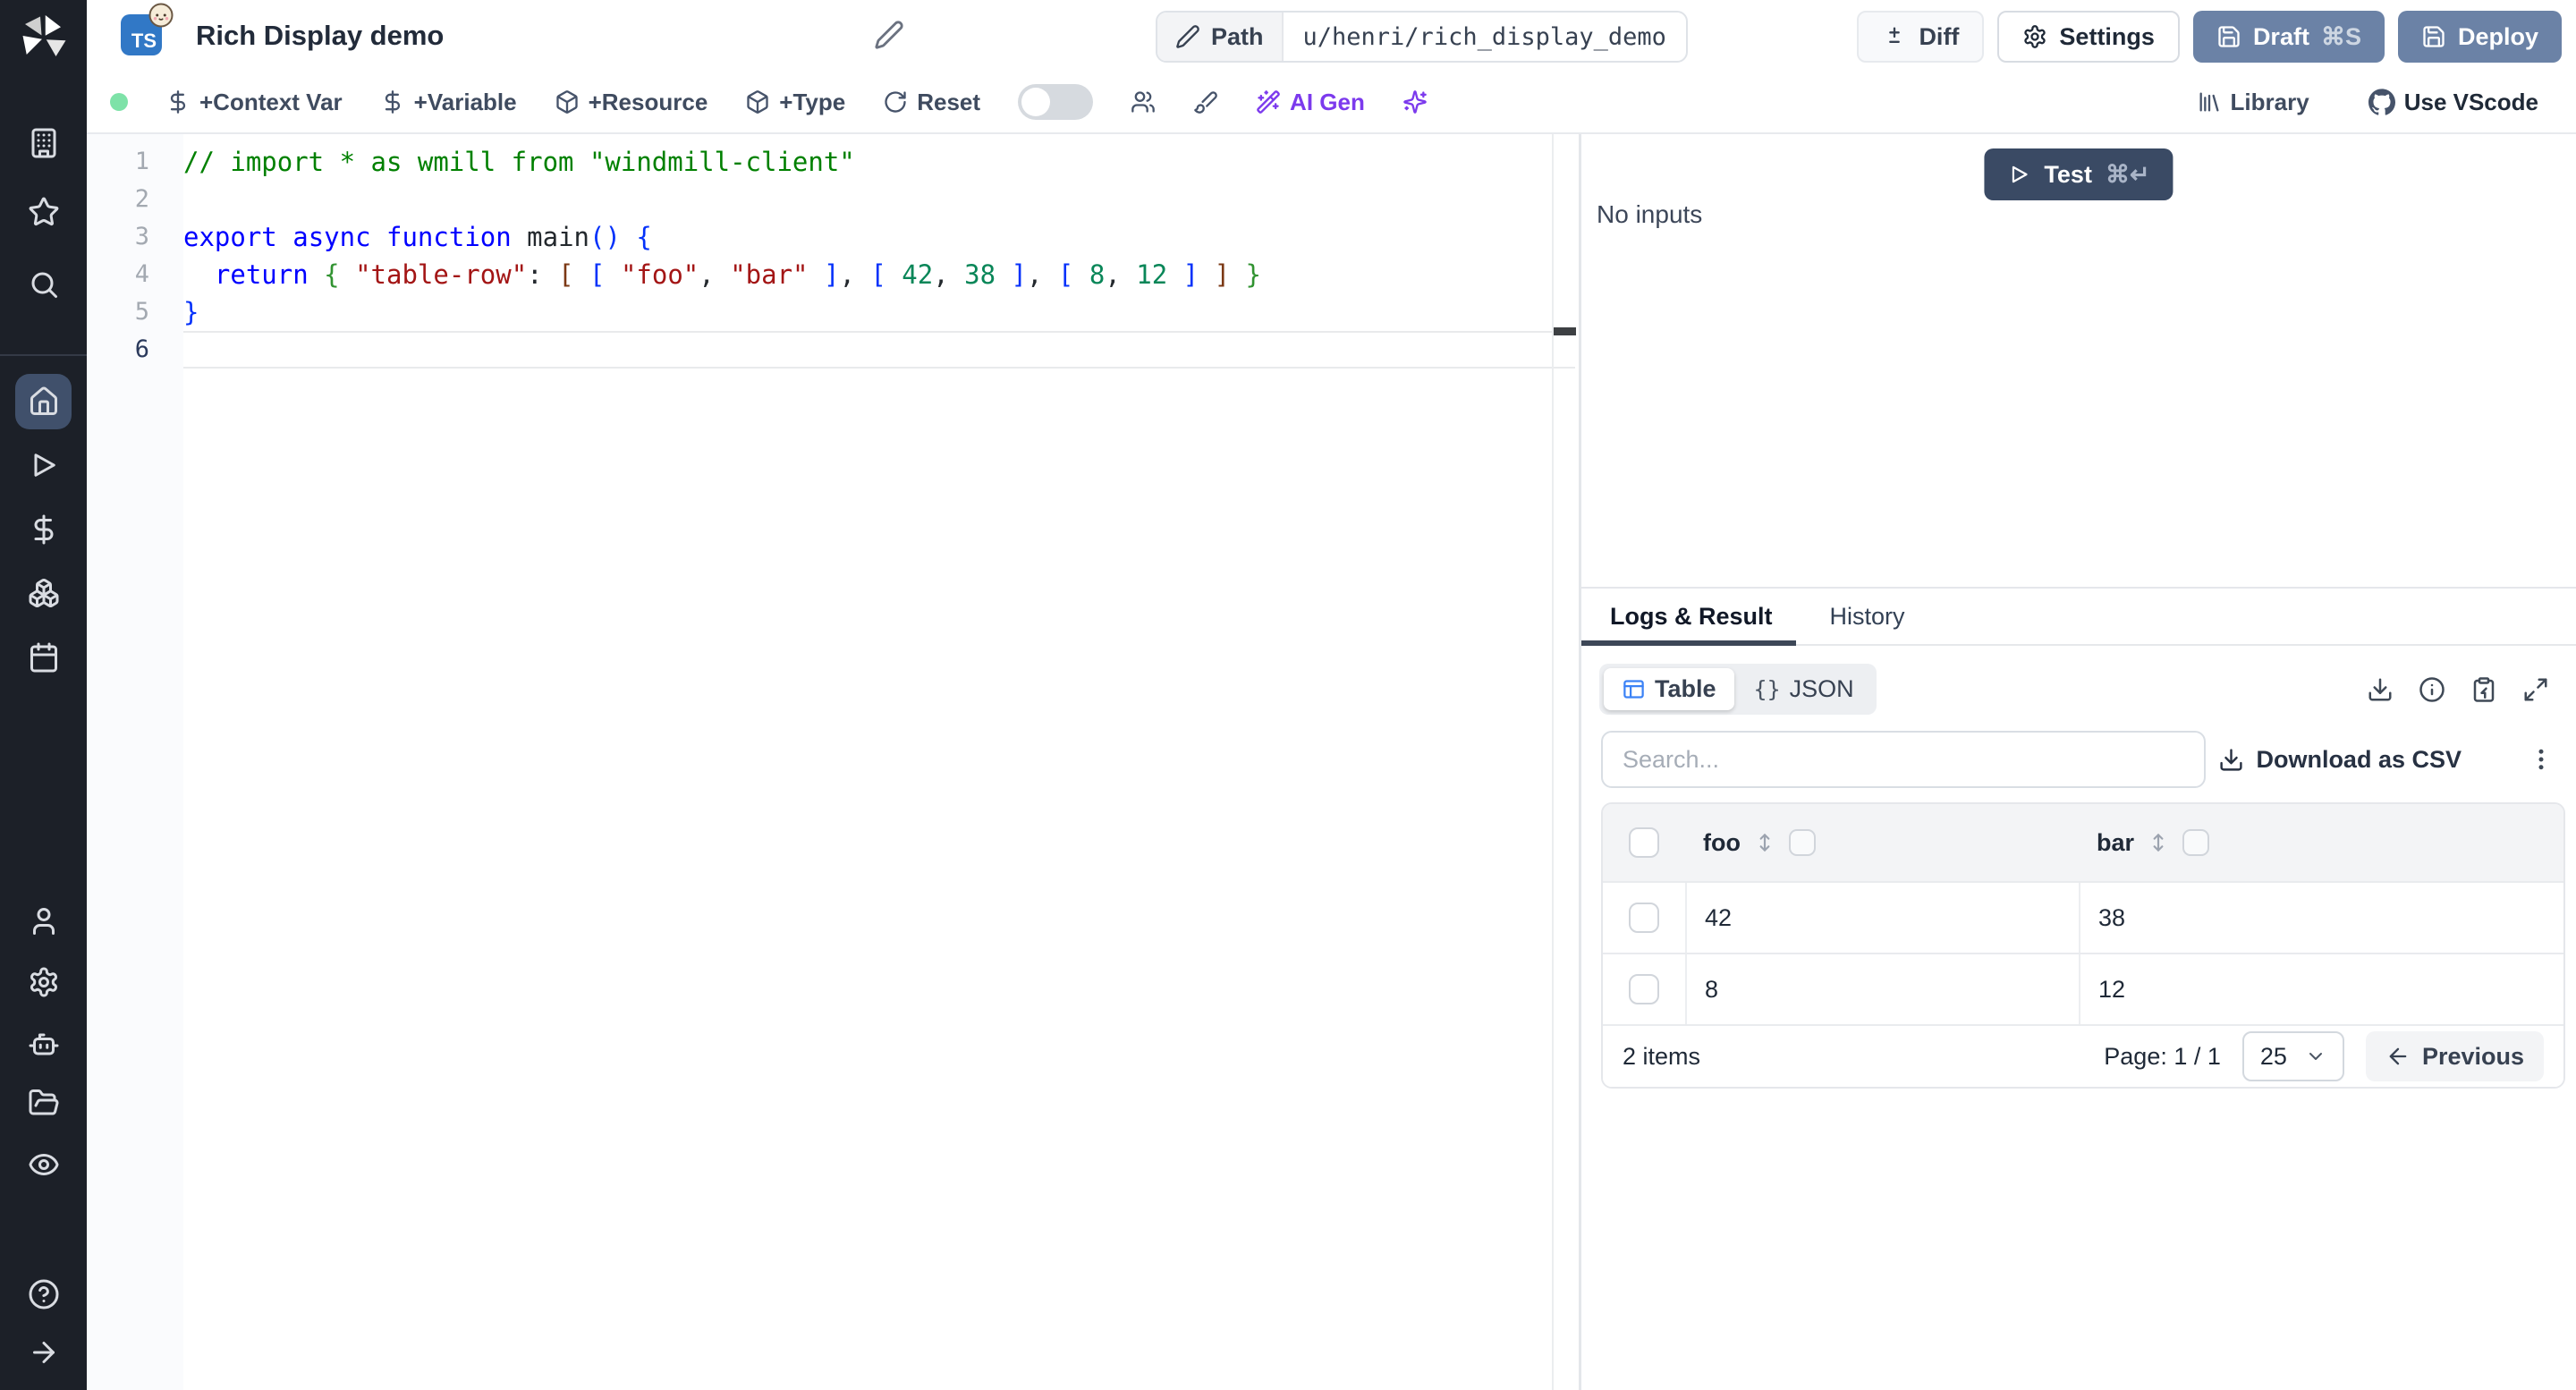 This screenshot has height=1390, width=2576. Describe the element at coordinates (2127, 174) in the screenshot. I see `test-shortcut: ⌘↵` at that location.